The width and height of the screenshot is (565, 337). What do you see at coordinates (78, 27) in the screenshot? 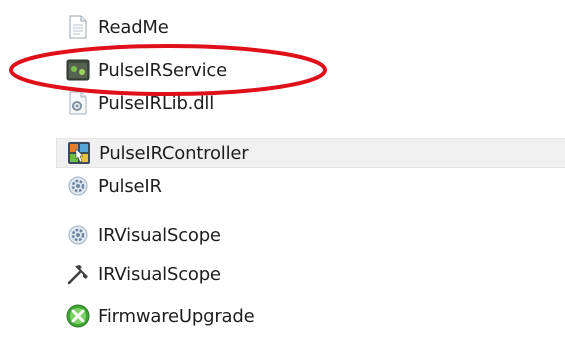
I see `text-document-icon` at bounding box center [78, 27].